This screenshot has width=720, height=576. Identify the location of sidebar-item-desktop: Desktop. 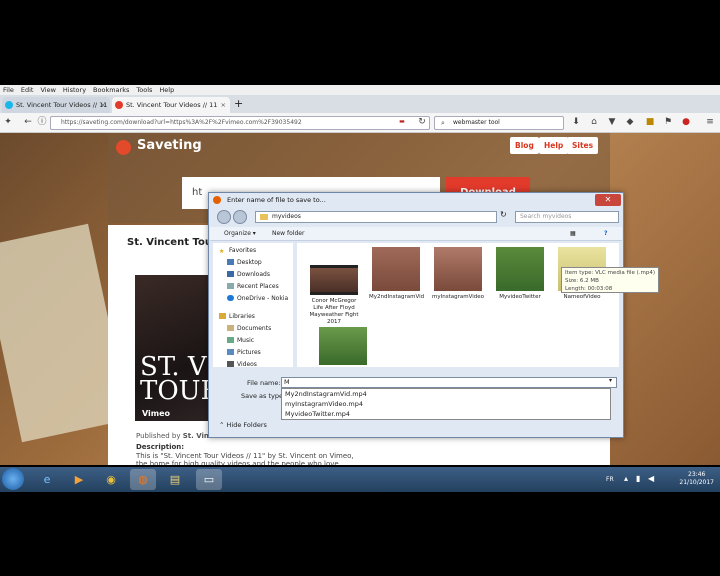
(244, 262).